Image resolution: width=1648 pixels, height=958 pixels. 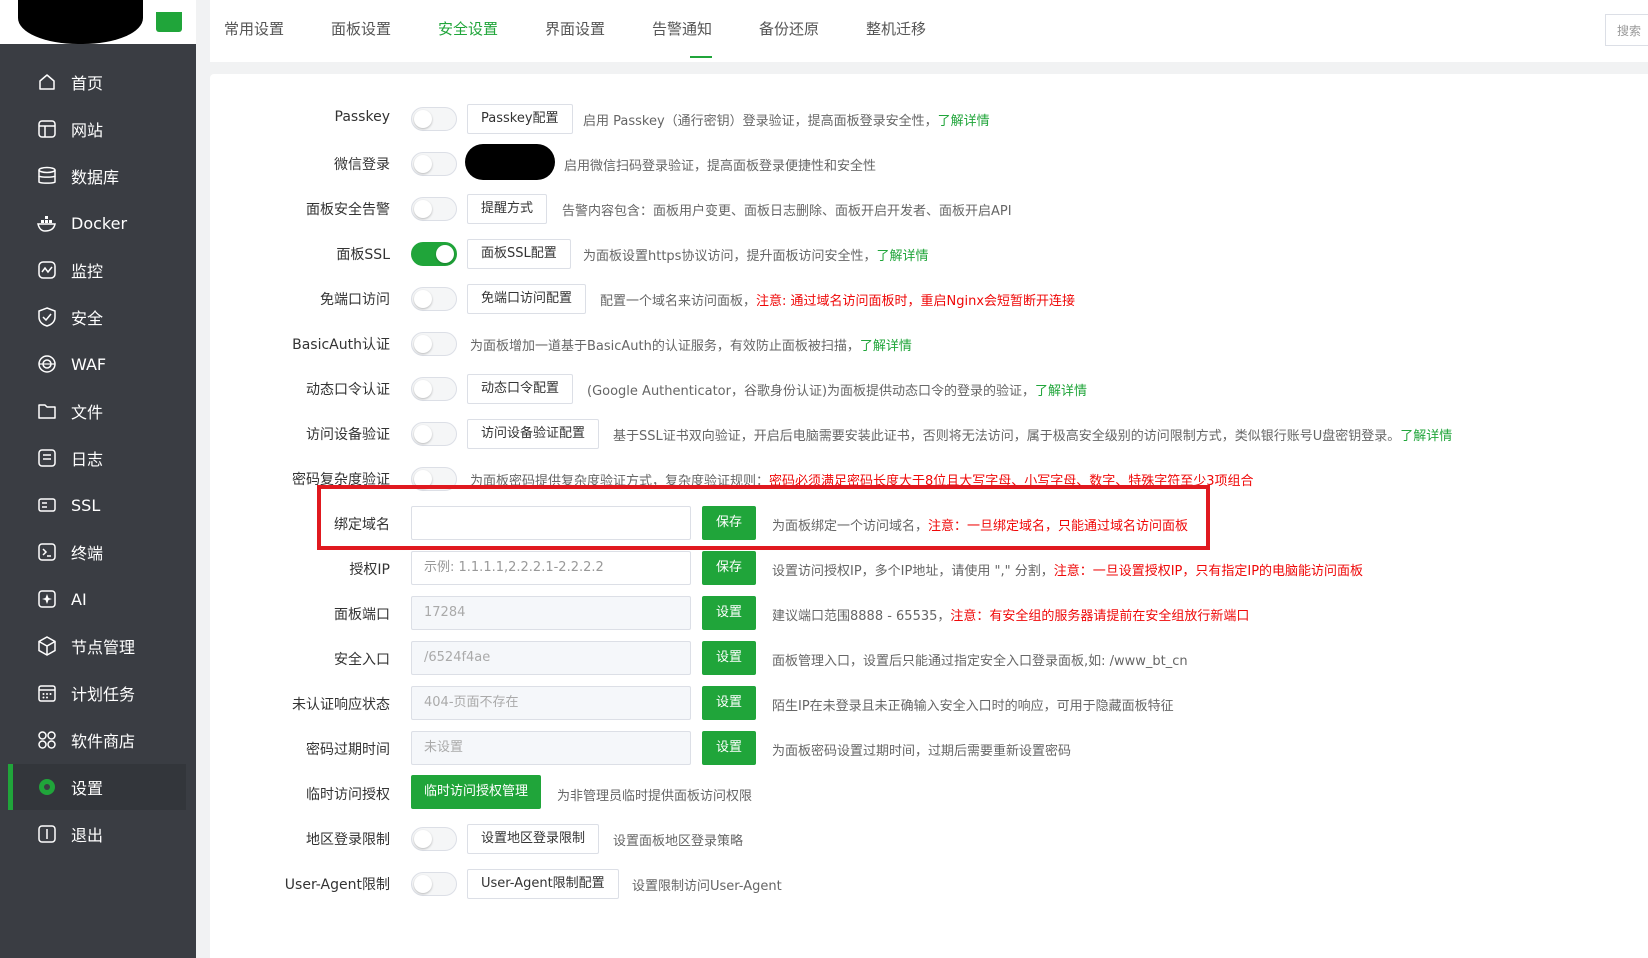 What do you see at coordinates (434, 389) in the screenshot?
I see `totp-toggle` at bounding box center [434, 389].